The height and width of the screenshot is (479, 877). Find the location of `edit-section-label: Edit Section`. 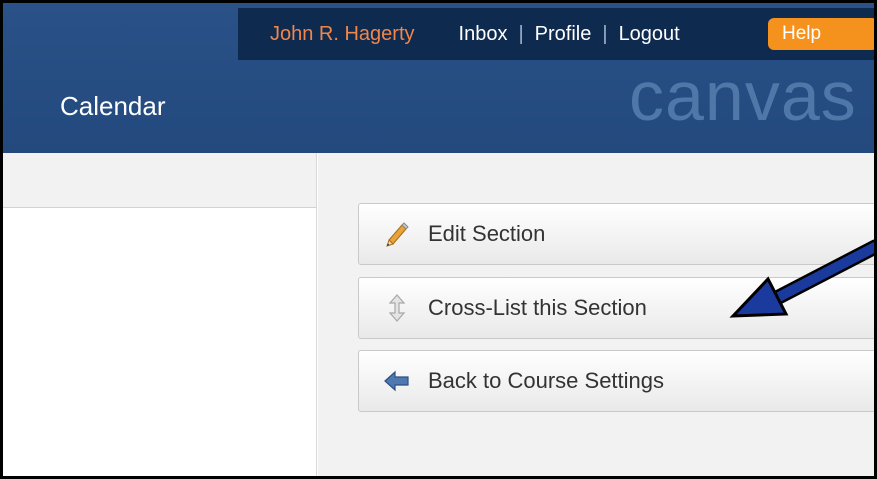

edit-section-label: Edit Section is located at coordinates (487, 233).